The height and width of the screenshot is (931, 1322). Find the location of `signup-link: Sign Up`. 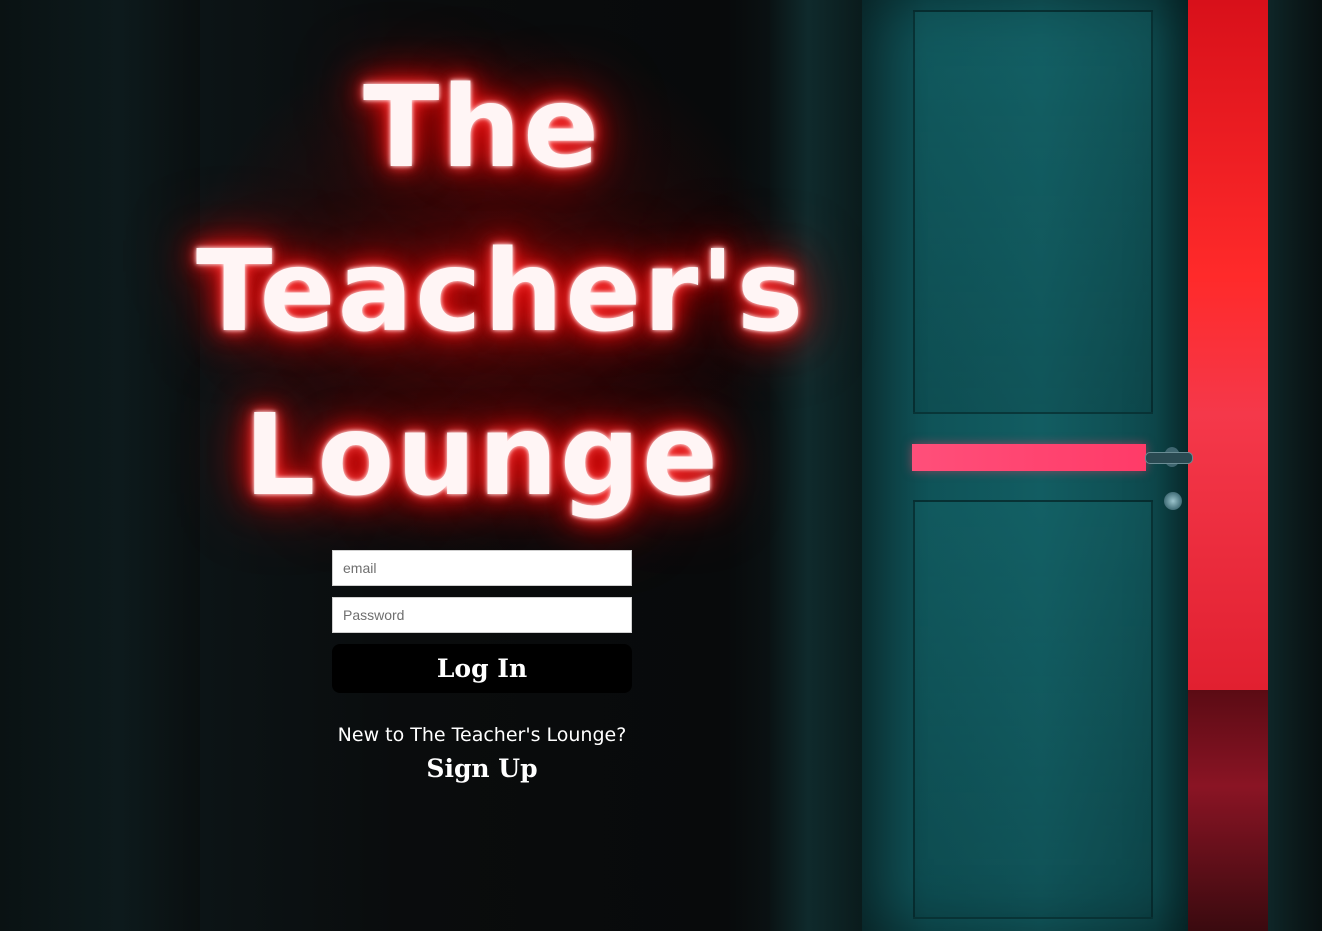

signup-link: Sign Up is located at coordinates (482, 768).